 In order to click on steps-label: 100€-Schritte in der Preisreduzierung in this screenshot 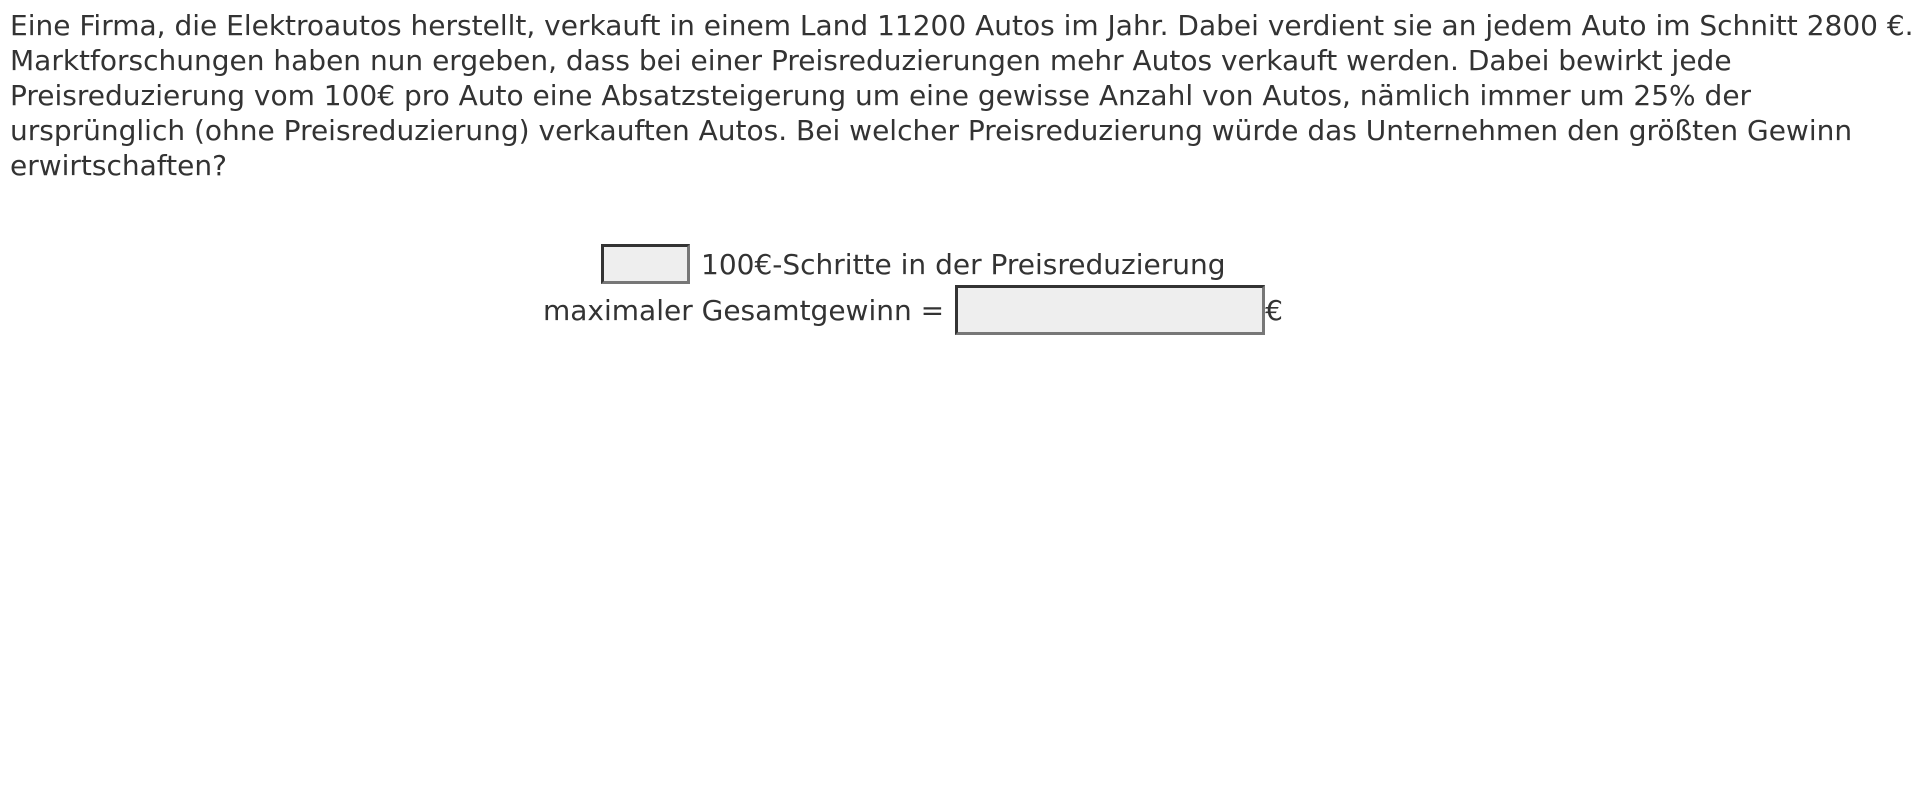, I will do `click(963, 264)`.